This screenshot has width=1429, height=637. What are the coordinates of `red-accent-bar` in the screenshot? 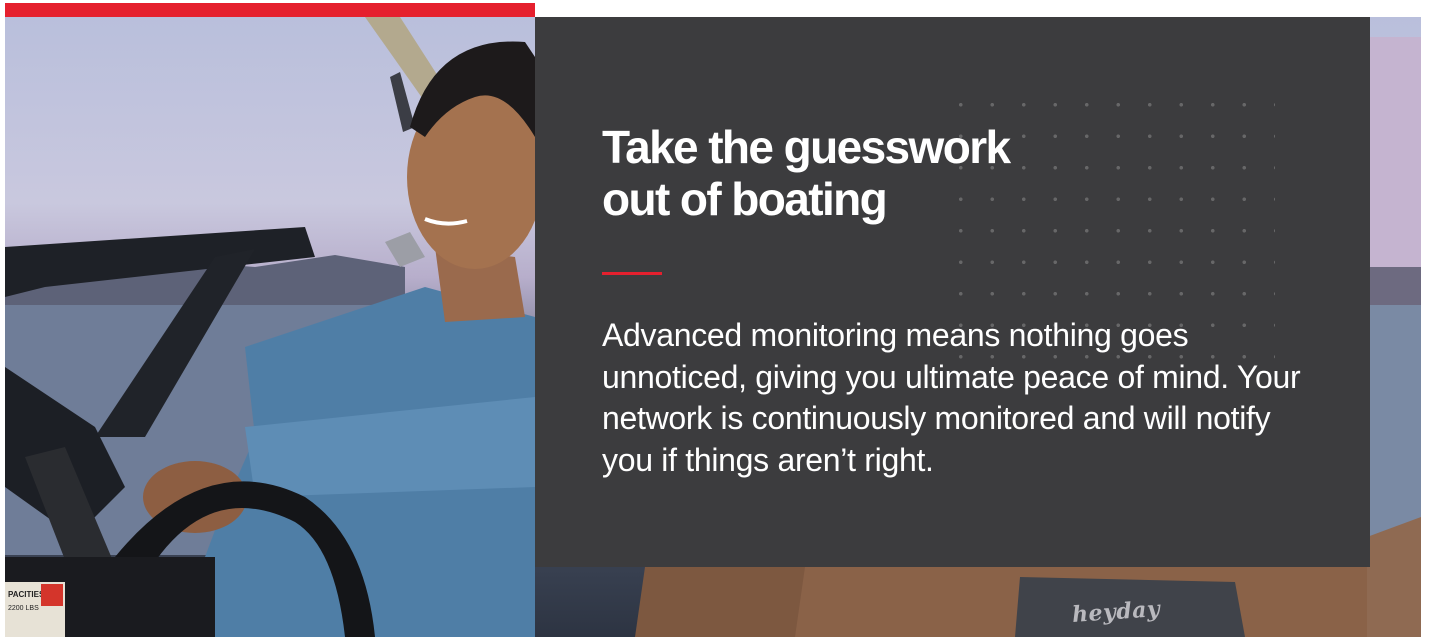 It's located at (270, 10).